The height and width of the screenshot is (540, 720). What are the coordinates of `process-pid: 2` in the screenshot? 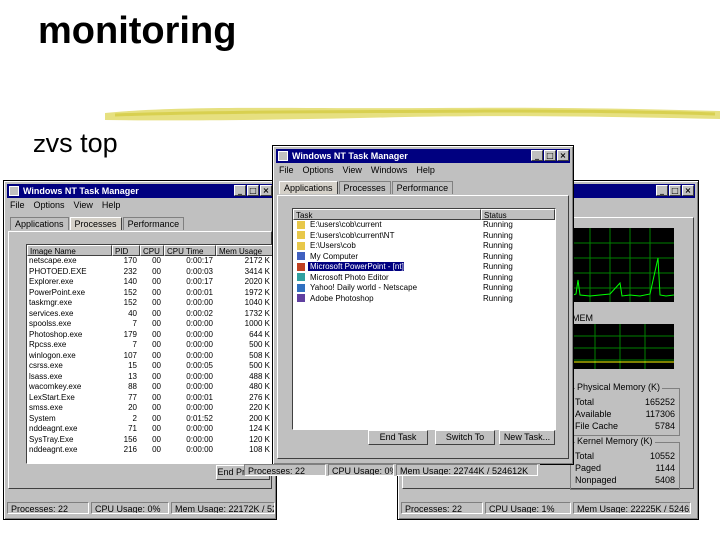 It's located at (134, 418).